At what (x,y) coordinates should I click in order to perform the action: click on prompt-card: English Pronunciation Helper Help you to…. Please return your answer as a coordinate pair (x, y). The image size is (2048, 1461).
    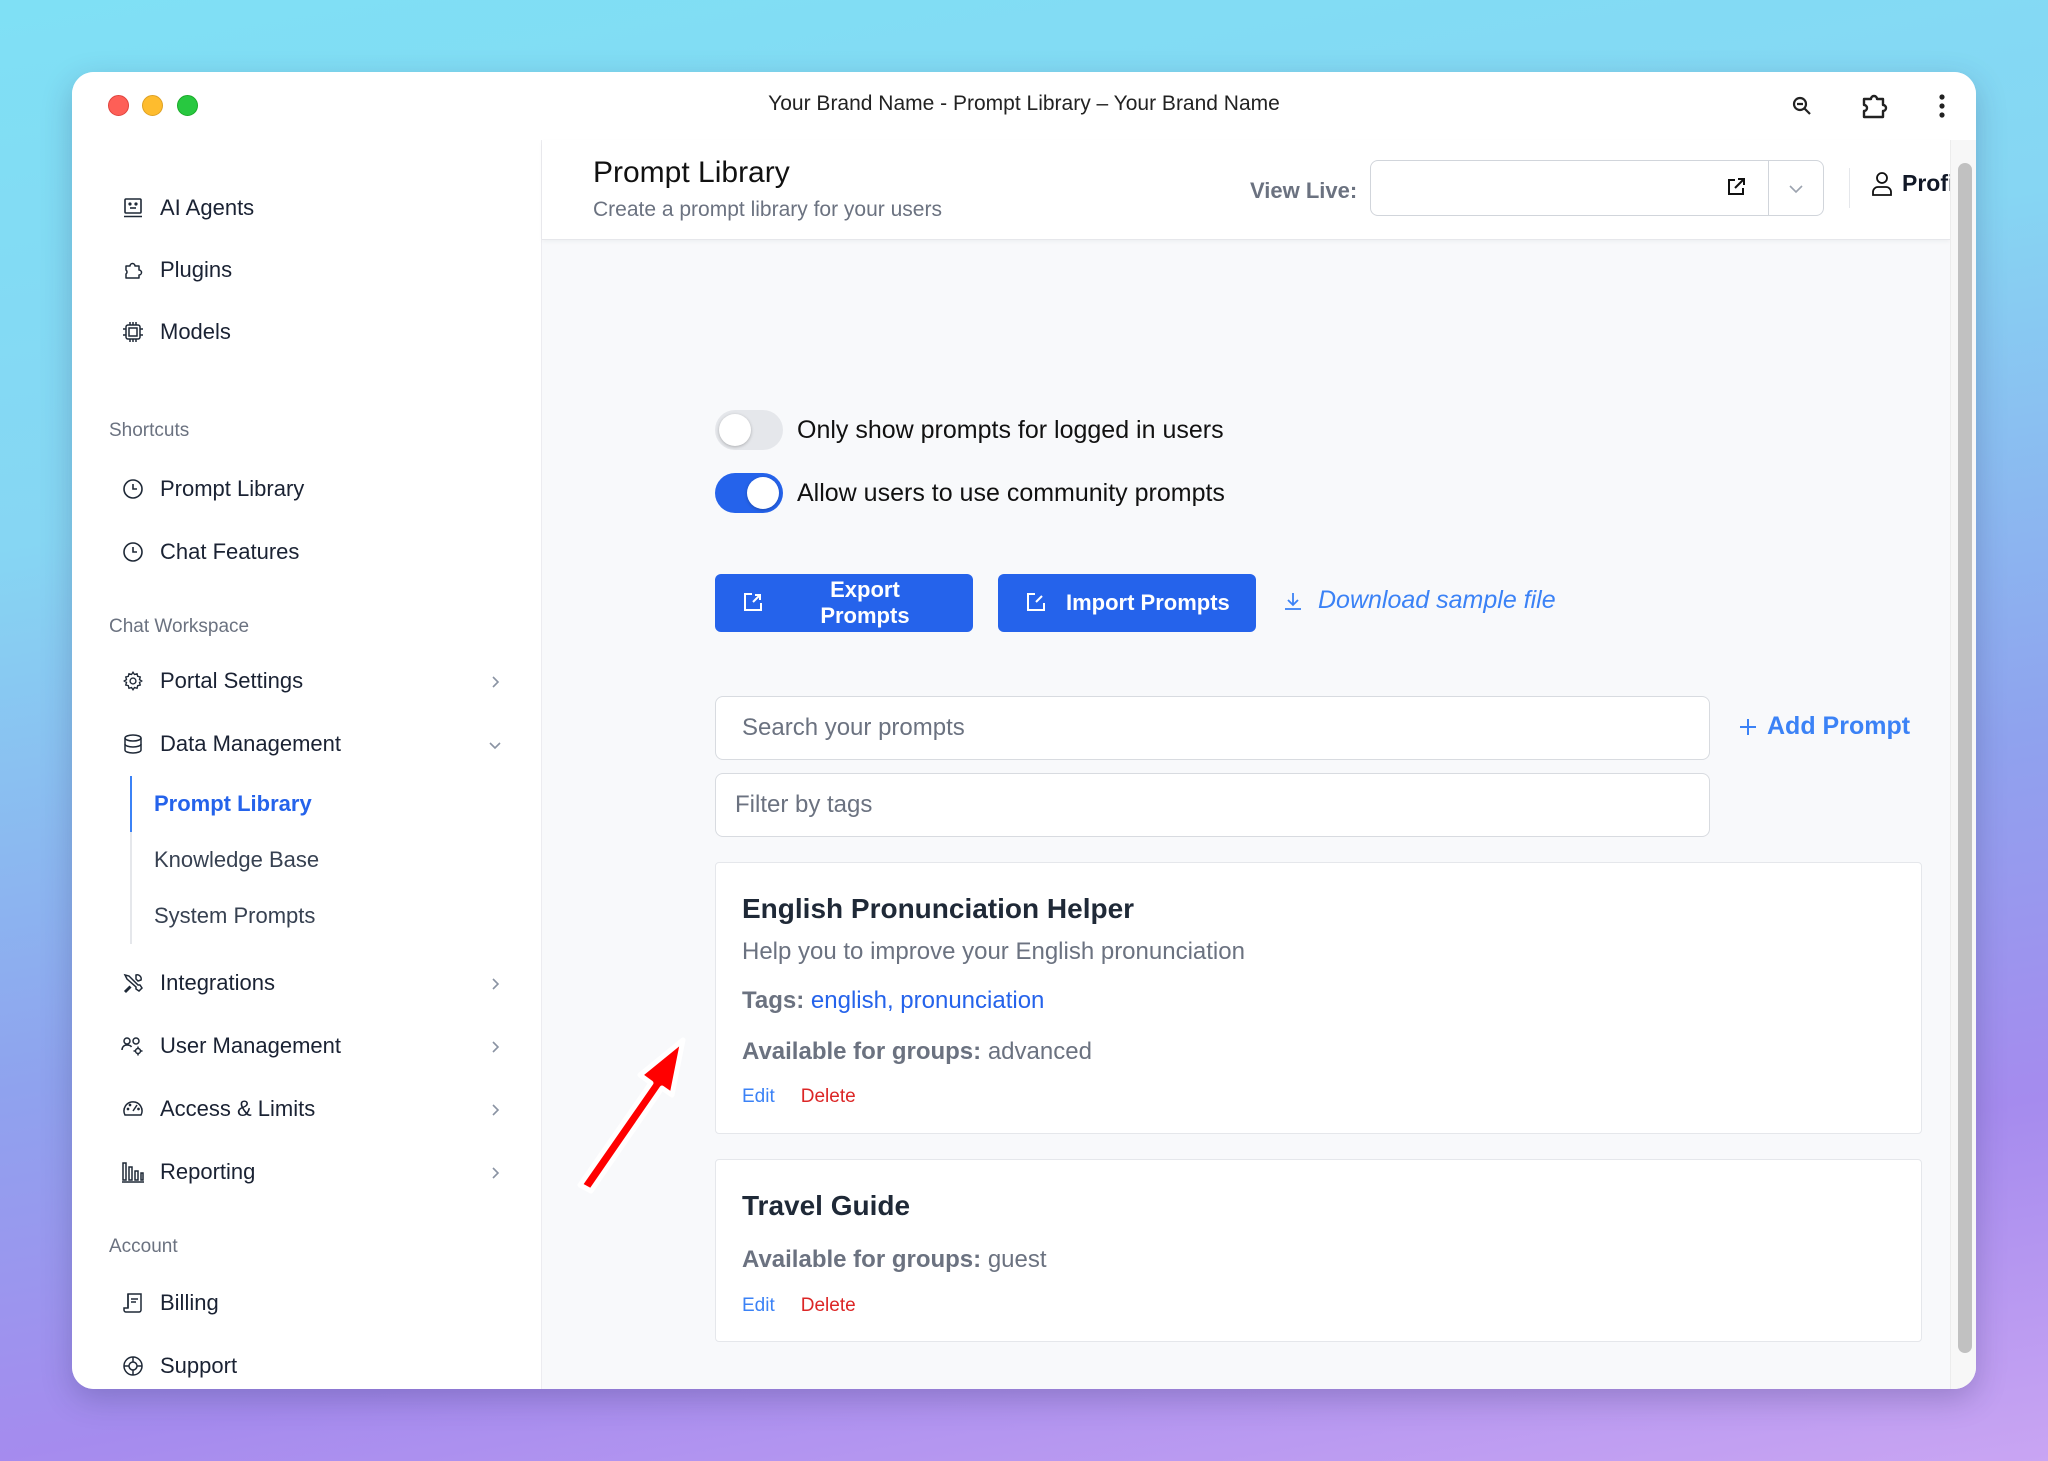
    Looking at the image, I should click on (1318, 998).